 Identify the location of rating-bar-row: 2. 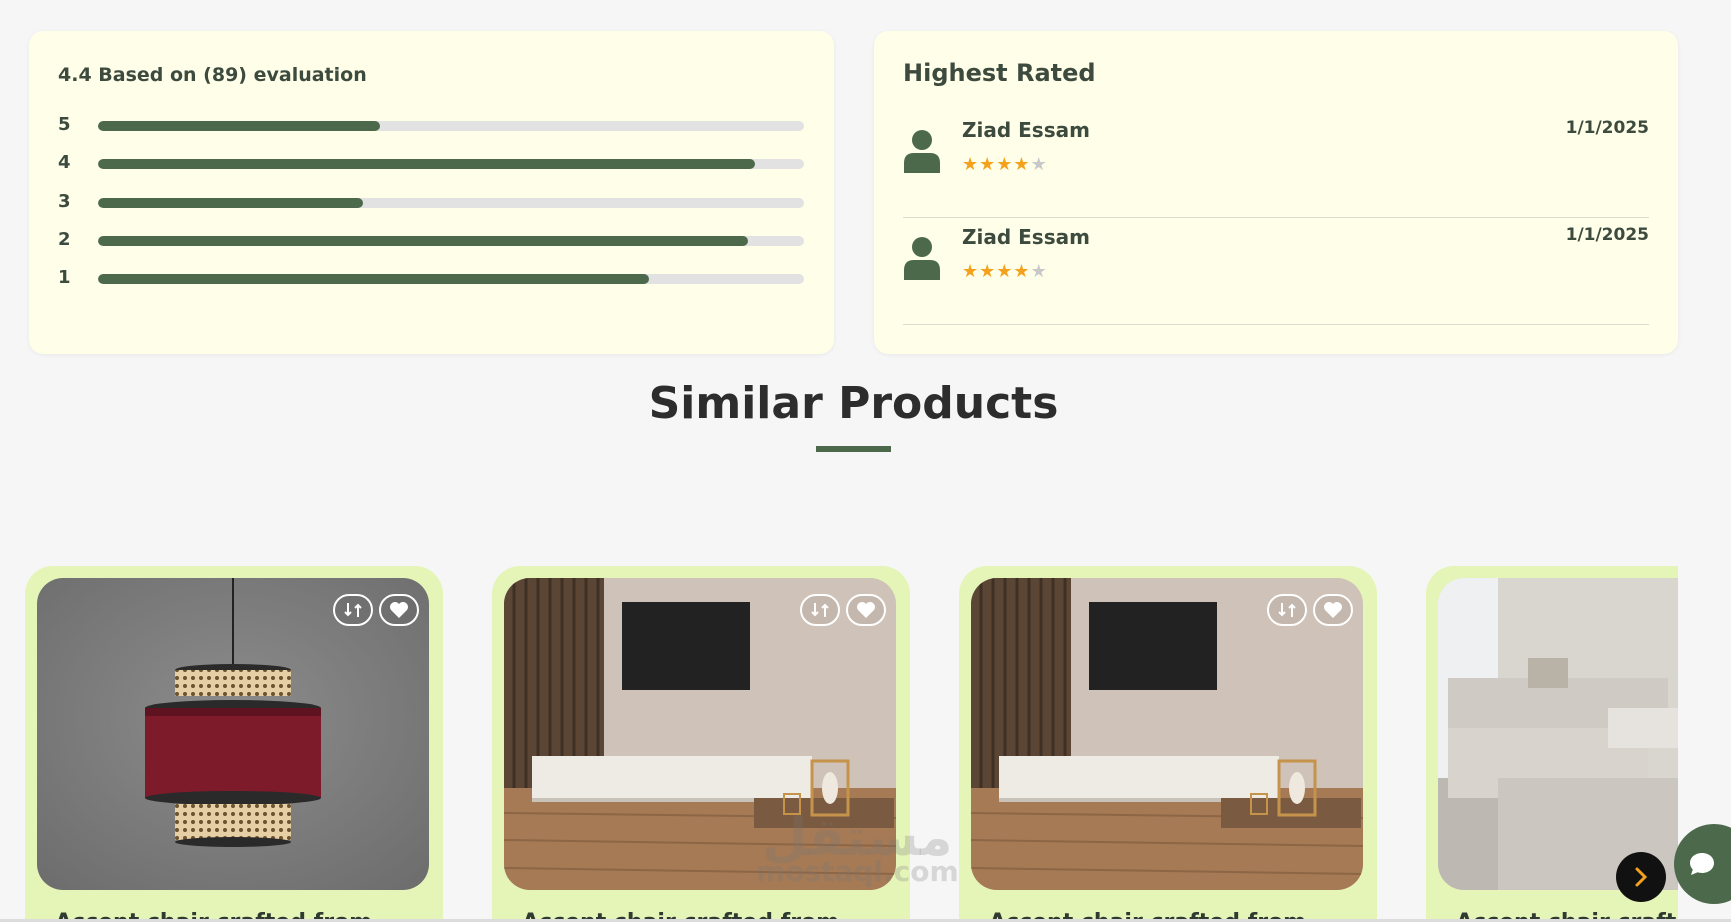
(431, 240).